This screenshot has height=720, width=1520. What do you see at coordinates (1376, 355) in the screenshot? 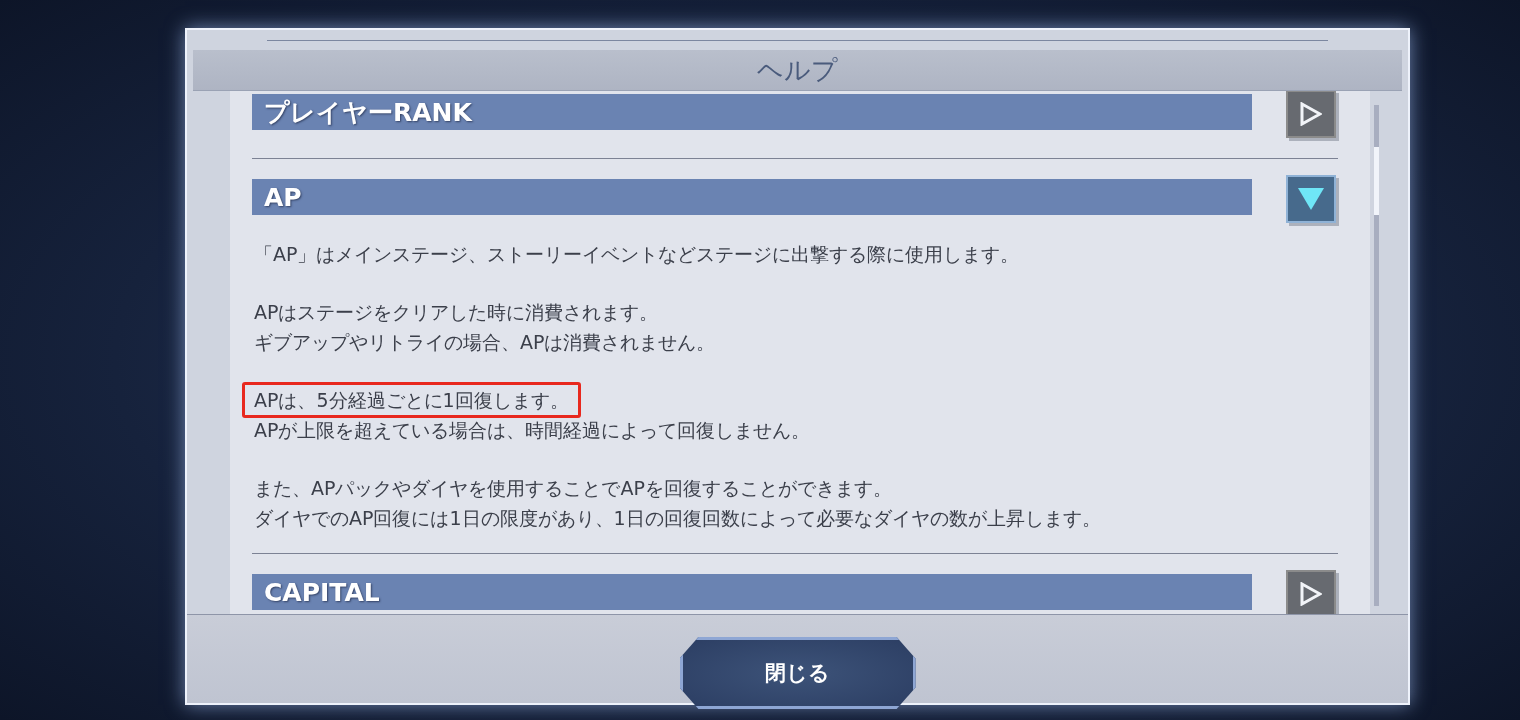
I see `scrollbar` at bounding box center [1376, 355].